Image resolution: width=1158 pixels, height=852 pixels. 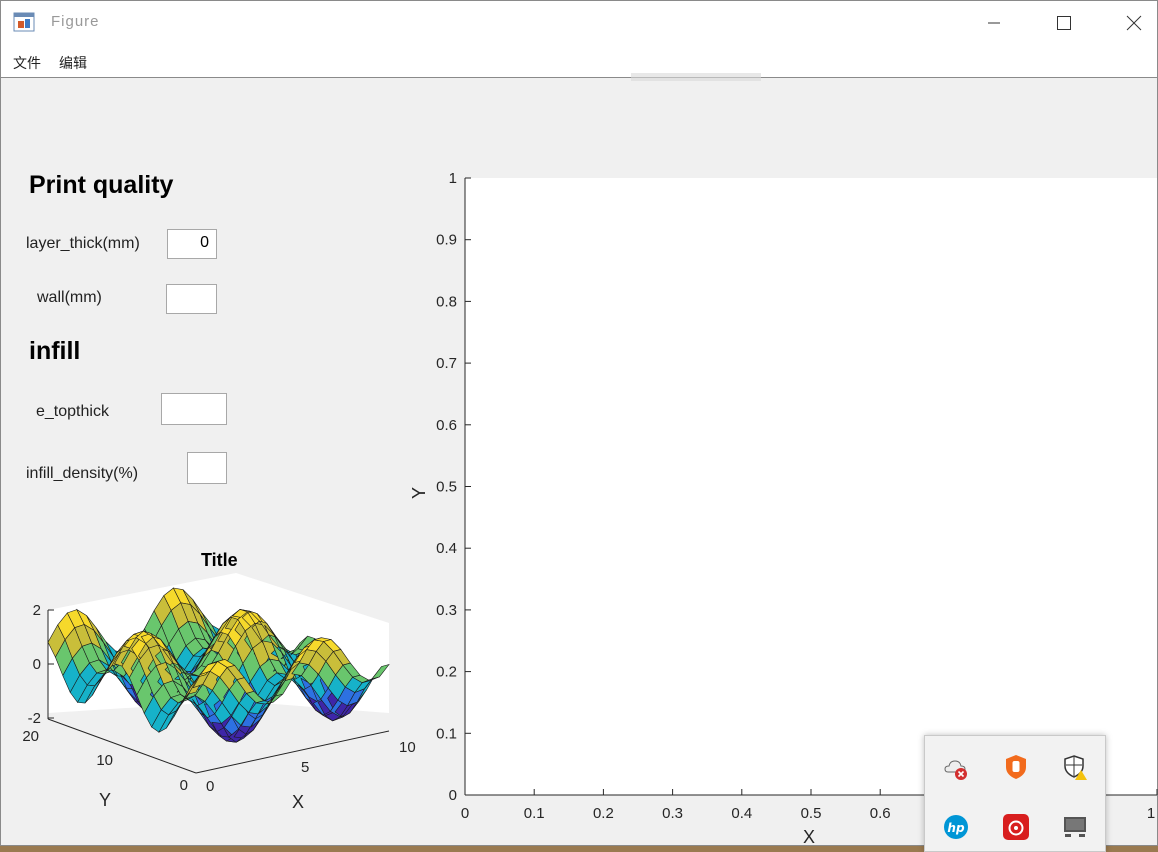 I want to click on main-x-tick-label: 0.4, so click(x=741, y=813).